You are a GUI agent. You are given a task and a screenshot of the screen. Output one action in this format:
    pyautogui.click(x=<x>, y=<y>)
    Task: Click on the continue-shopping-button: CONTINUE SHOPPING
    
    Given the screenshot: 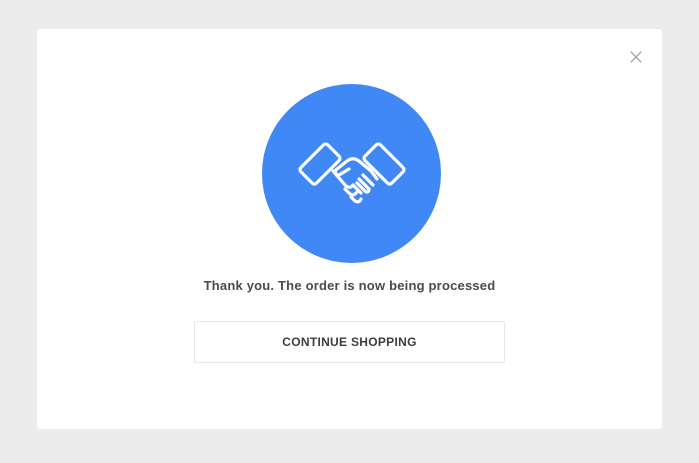 What is the action you would take?
    pyautogui.click(x=349, y=342)
    